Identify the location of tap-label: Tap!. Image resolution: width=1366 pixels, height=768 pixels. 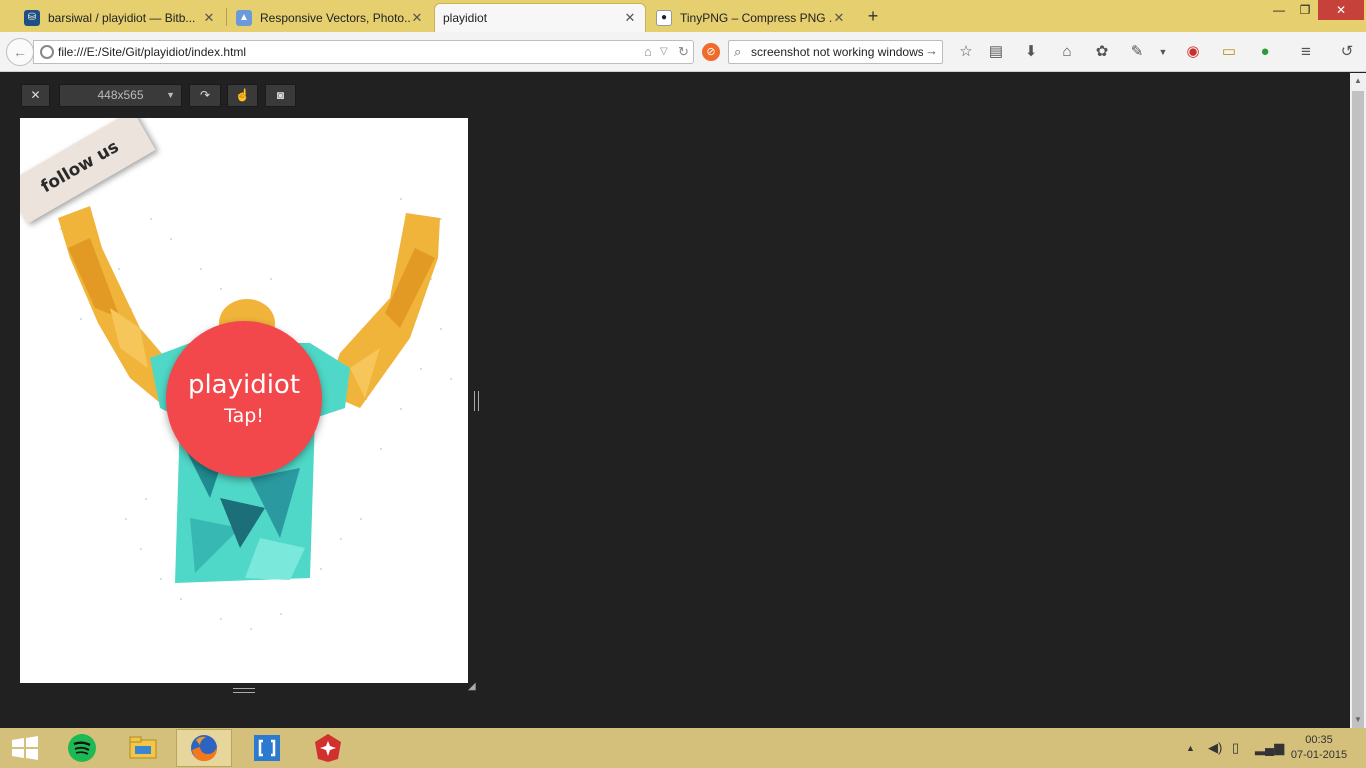
(244, 416).